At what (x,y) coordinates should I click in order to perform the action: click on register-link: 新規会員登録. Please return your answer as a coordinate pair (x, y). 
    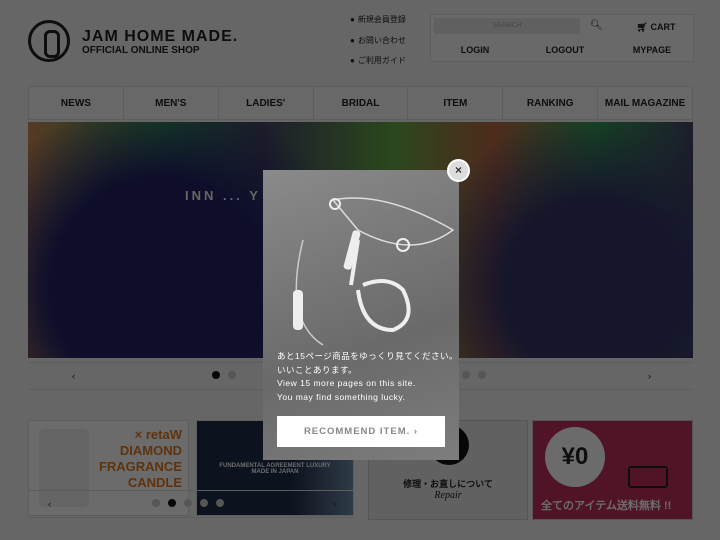
    Looking at the image, I should click on (378, 19).